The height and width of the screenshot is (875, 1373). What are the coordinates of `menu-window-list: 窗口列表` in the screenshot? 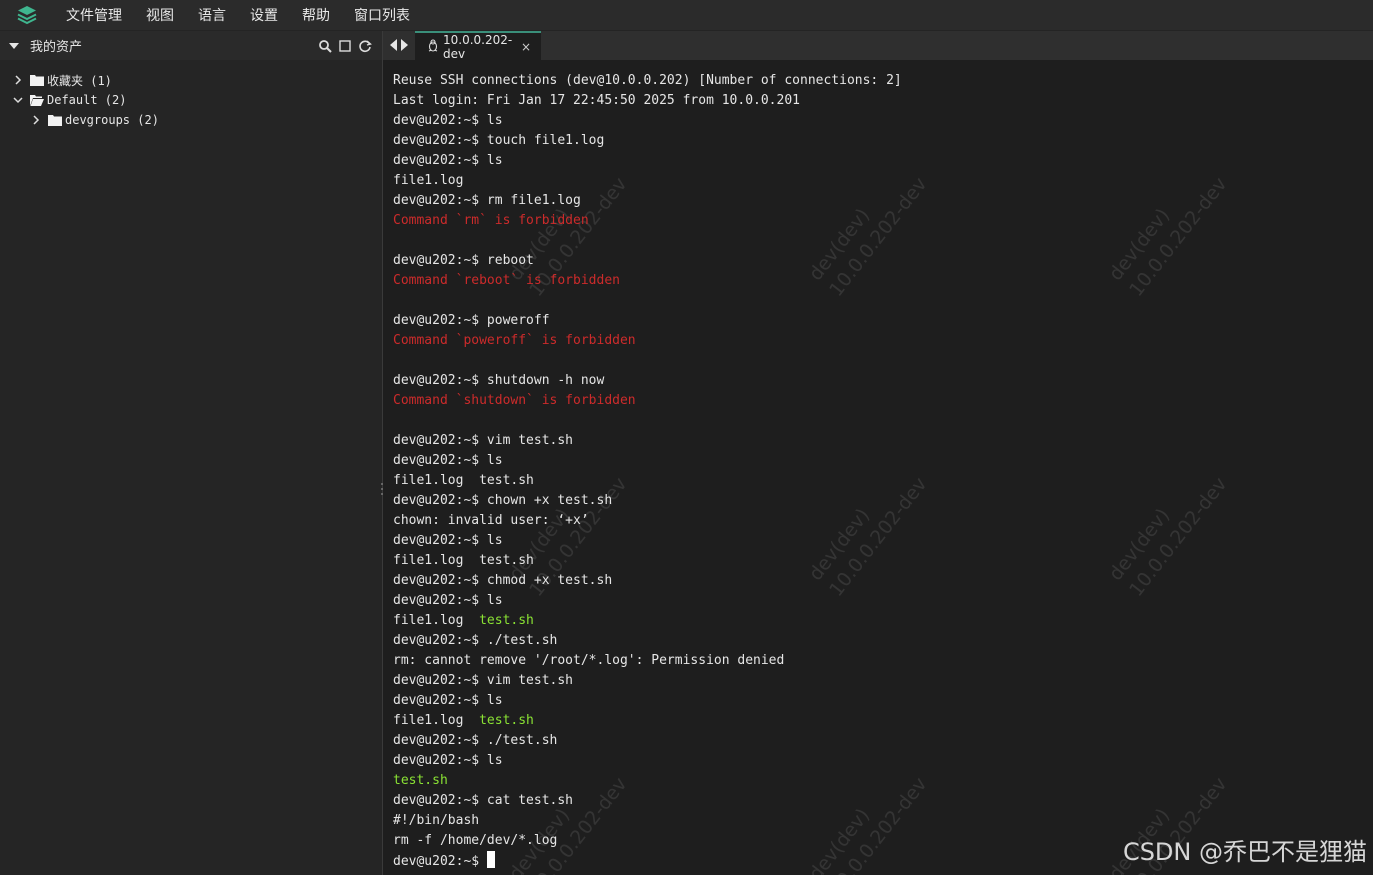 It's located at (382, 15).